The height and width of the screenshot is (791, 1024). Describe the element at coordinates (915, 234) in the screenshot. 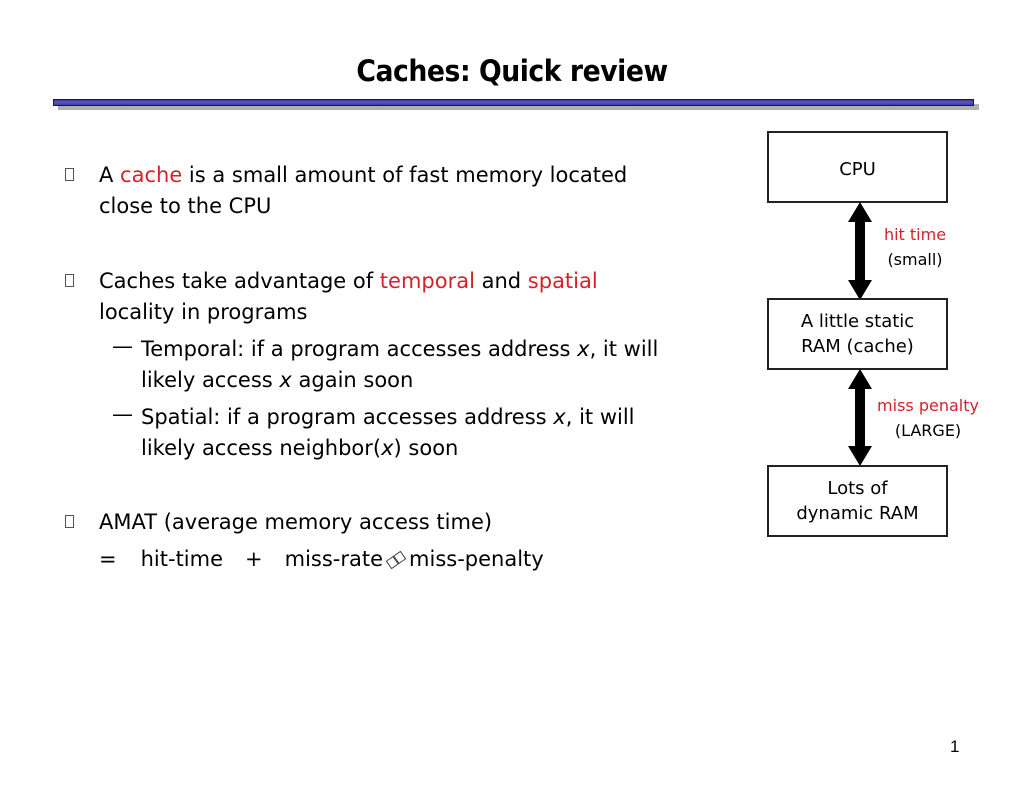

I see `hit-time-label: hit time` at that location.